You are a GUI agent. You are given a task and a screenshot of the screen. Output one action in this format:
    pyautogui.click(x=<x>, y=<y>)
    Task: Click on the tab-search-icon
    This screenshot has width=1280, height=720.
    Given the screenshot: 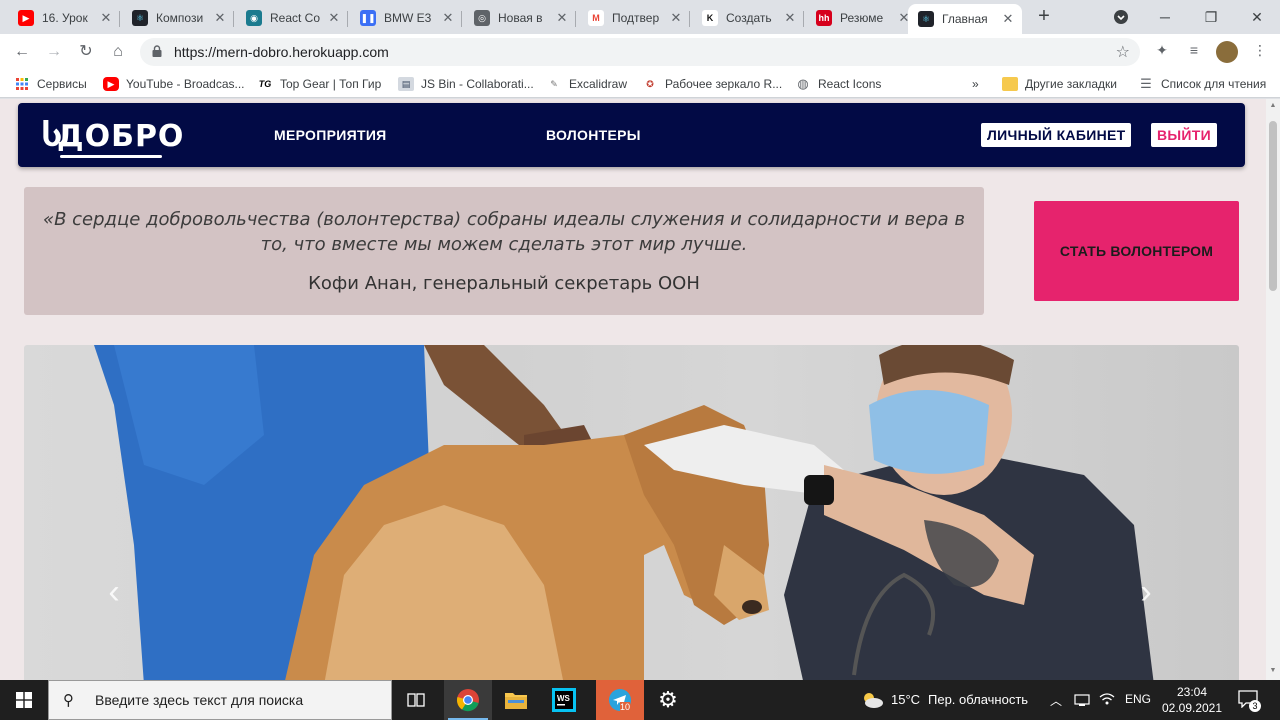 What is the action you would take?
    pyautogui.click(x=1121, y=17)
    